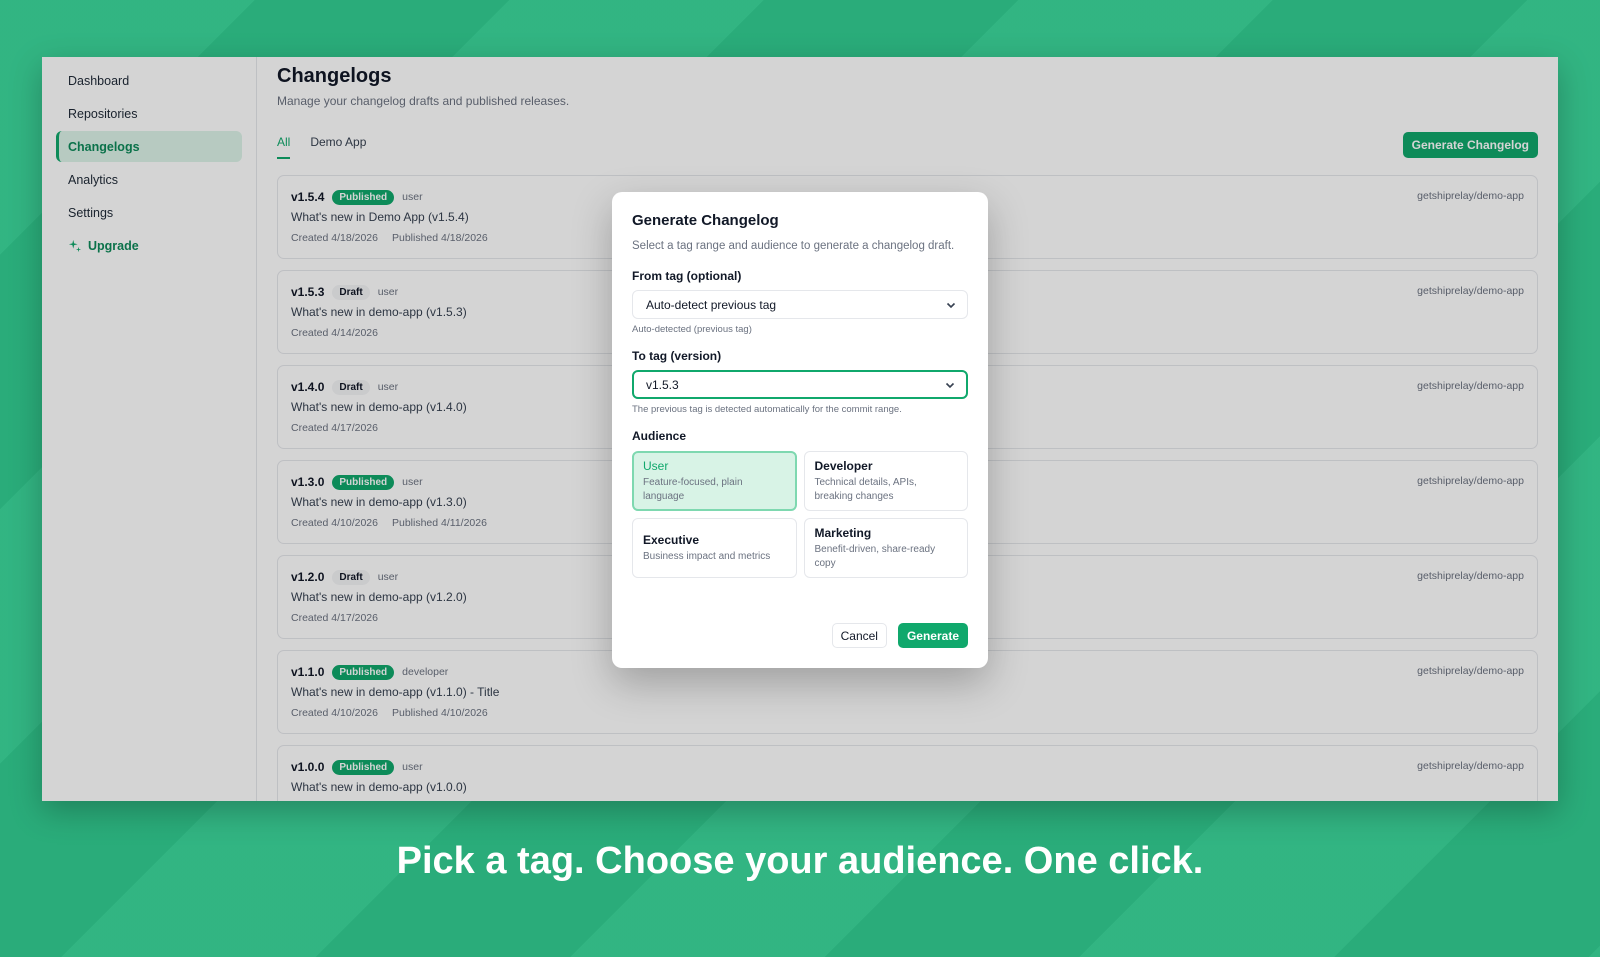  I want to click on dialog-title: Generate Changelog, so click(705, 220).